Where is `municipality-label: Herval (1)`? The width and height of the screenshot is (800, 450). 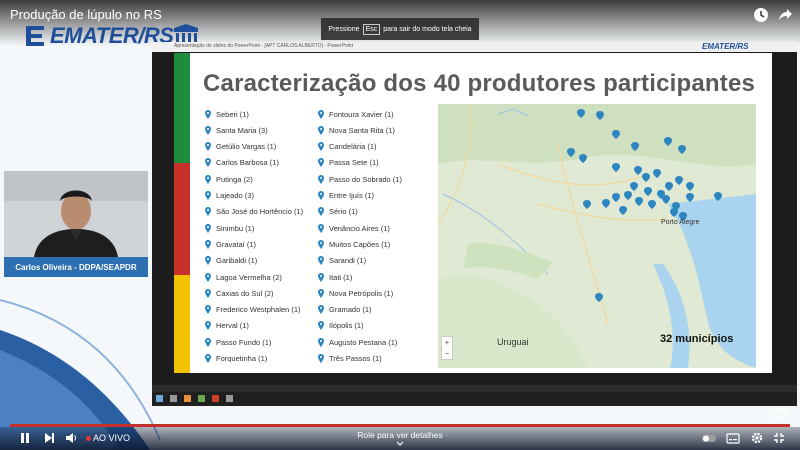 municipality-label: Herval (1) is located at coordinates (232, 326).